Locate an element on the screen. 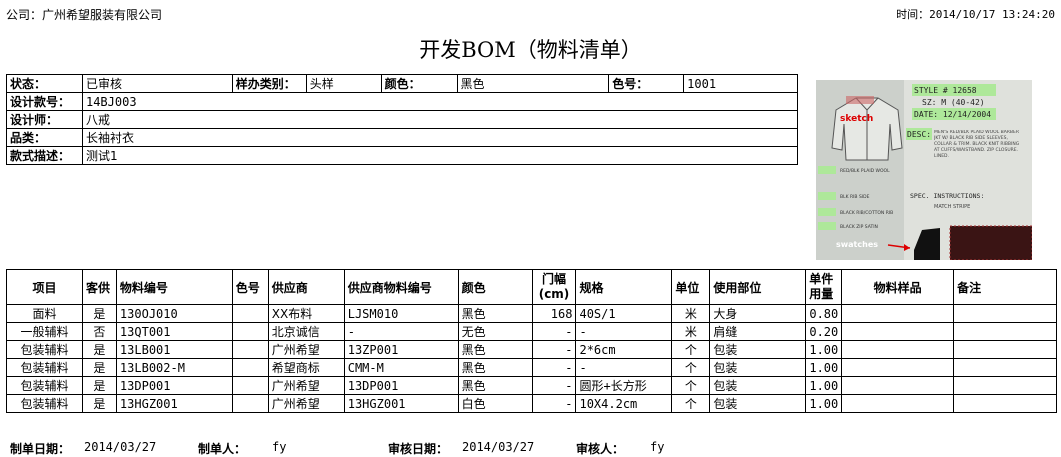 The image size is (1061, 457). col-header: 单件用量 is located at coordinates (824, 287).